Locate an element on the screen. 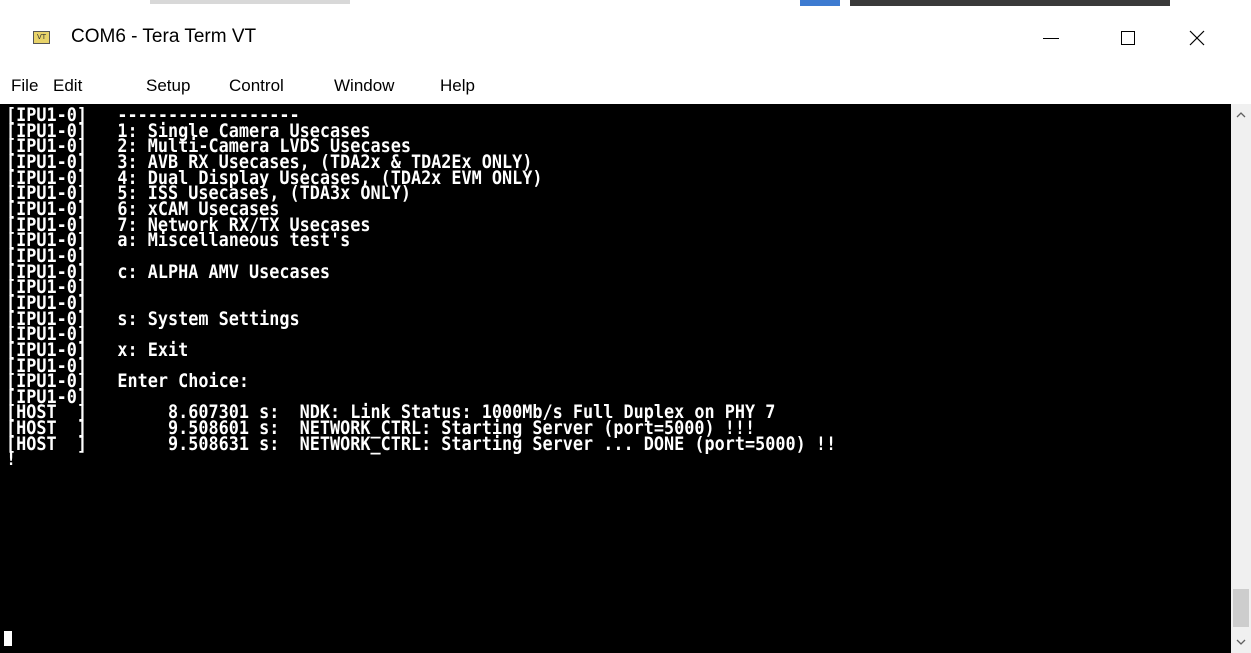 The image size is (1251, 653). minimize-button is located at coordinates (1051, 38).